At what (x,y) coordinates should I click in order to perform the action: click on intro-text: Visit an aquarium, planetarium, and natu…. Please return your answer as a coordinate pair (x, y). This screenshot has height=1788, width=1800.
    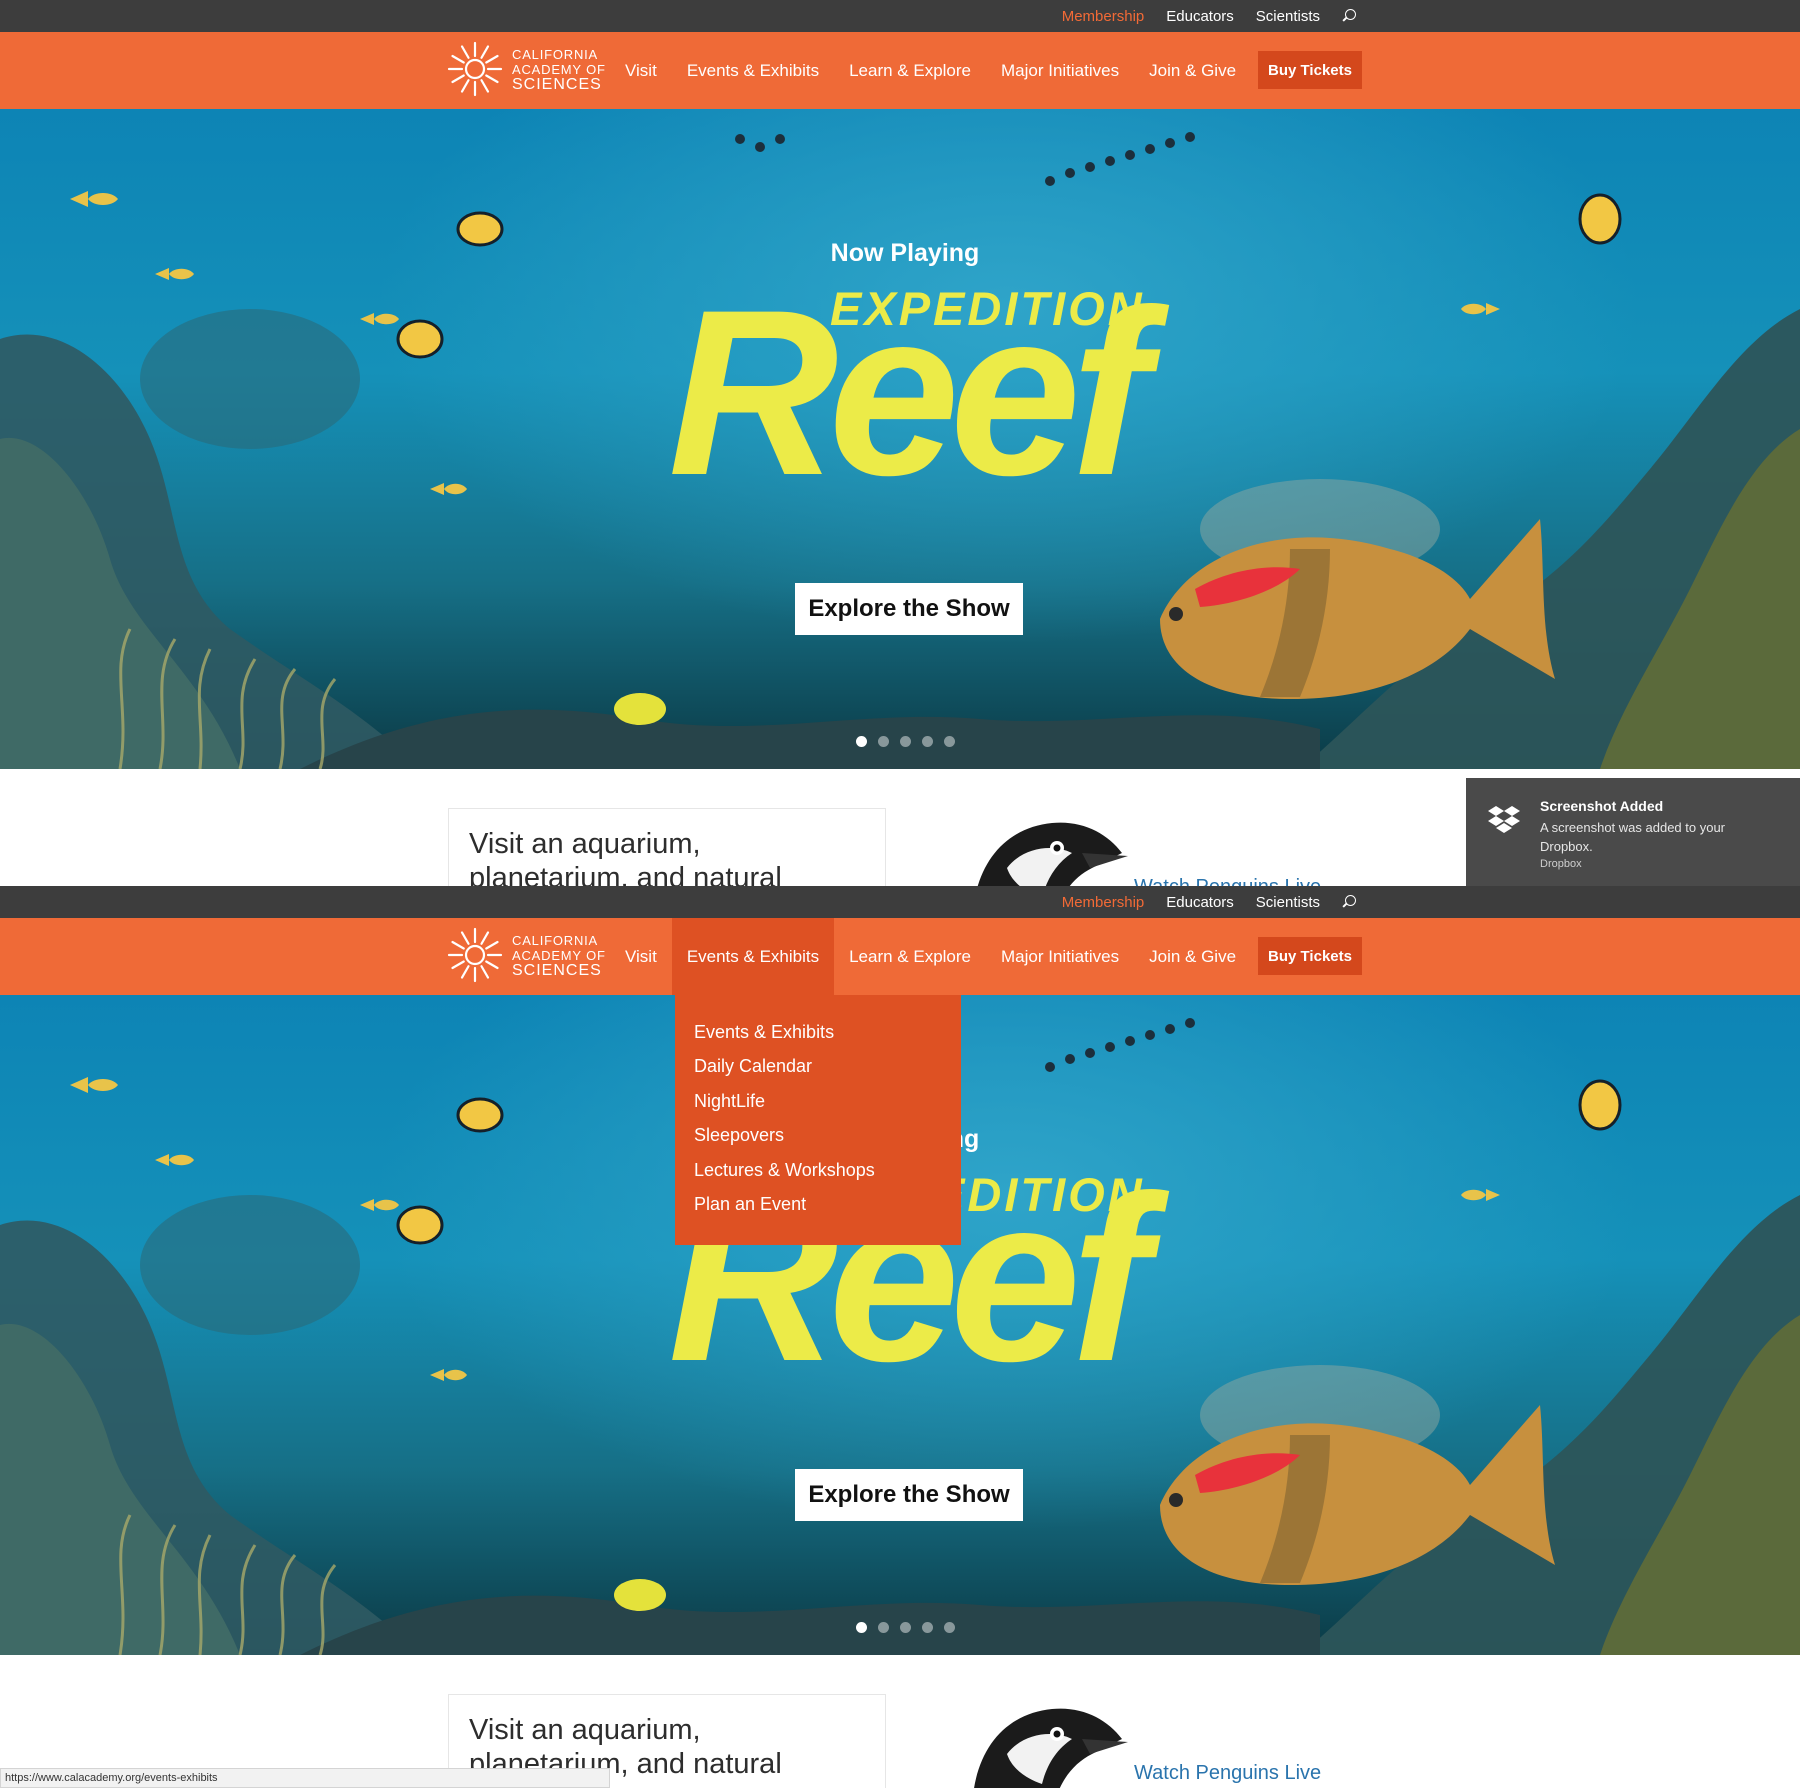
    Looking at the image, I should click on (625, 859).